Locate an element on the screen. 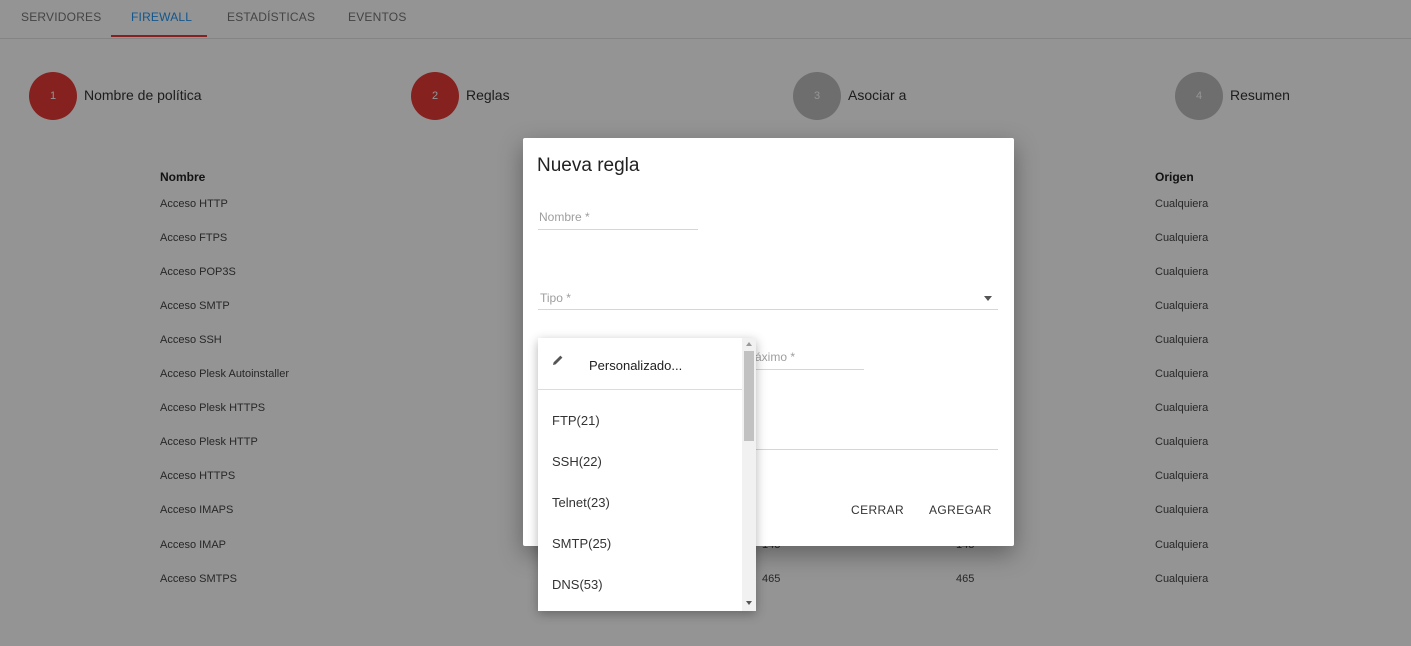  type-select-underline is located at coordinates (768, 309).